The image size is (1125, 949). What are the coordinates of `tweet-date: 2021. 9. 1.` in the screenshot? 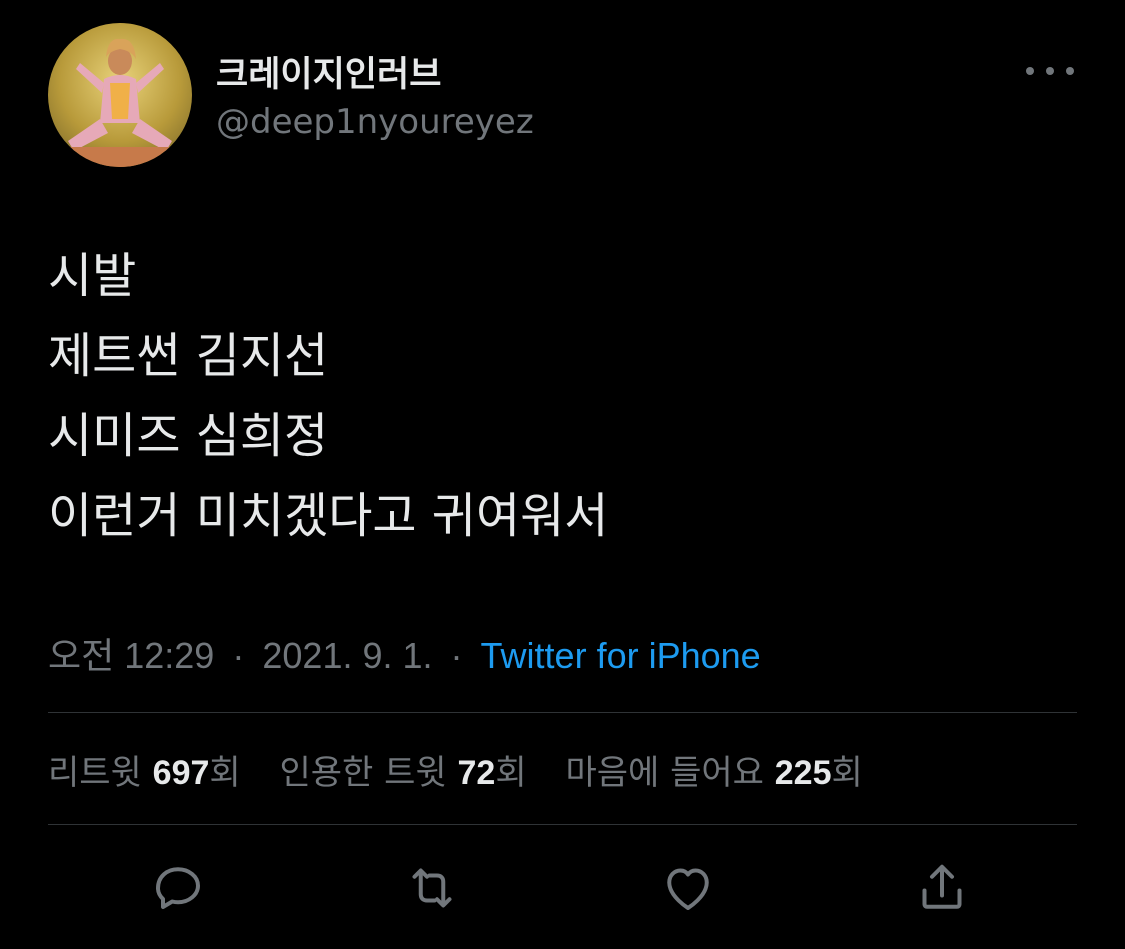 It's located at (347, 655).